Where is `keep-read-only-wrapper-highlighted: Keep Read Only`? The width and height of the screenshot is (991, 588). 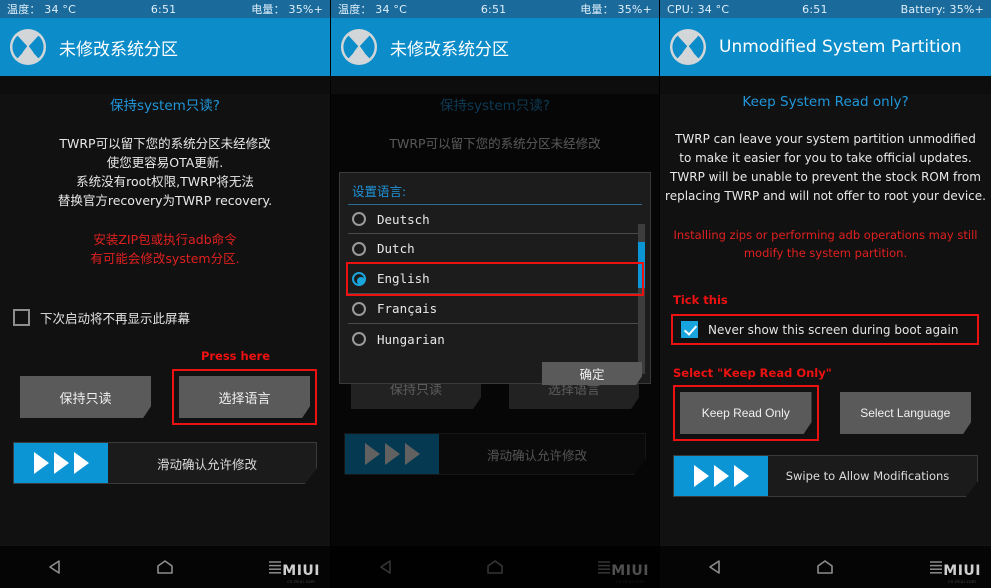
keep-read-only-wrapper-highlighted: Keep Read Only is located at coordinates (746, 413).